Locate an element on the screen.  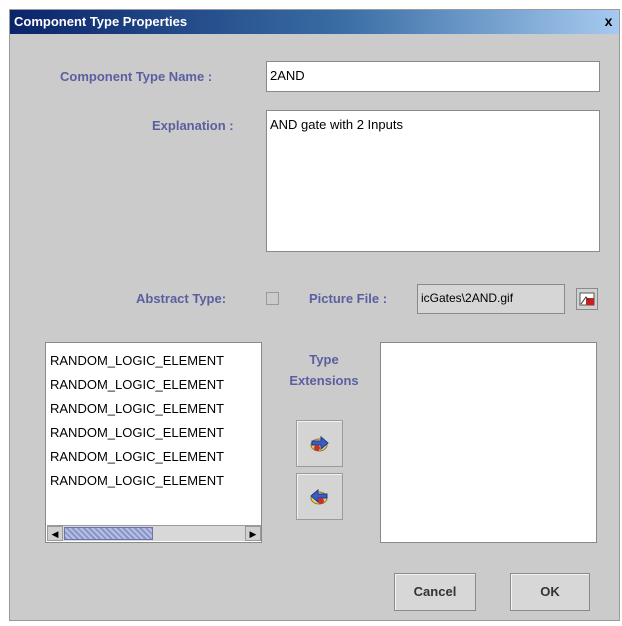
explanation-label: Explanation : is located at coordinates (193, 125).